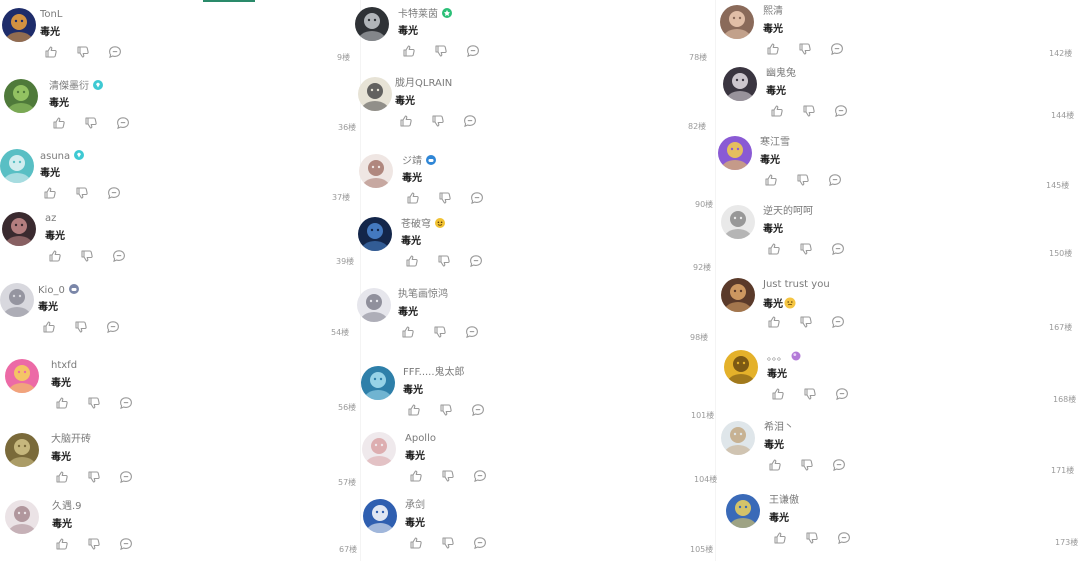 The height and width of the screenshot is (561, 1080). I want to click on username: 执笔画惊鸿, so click(423, 295).